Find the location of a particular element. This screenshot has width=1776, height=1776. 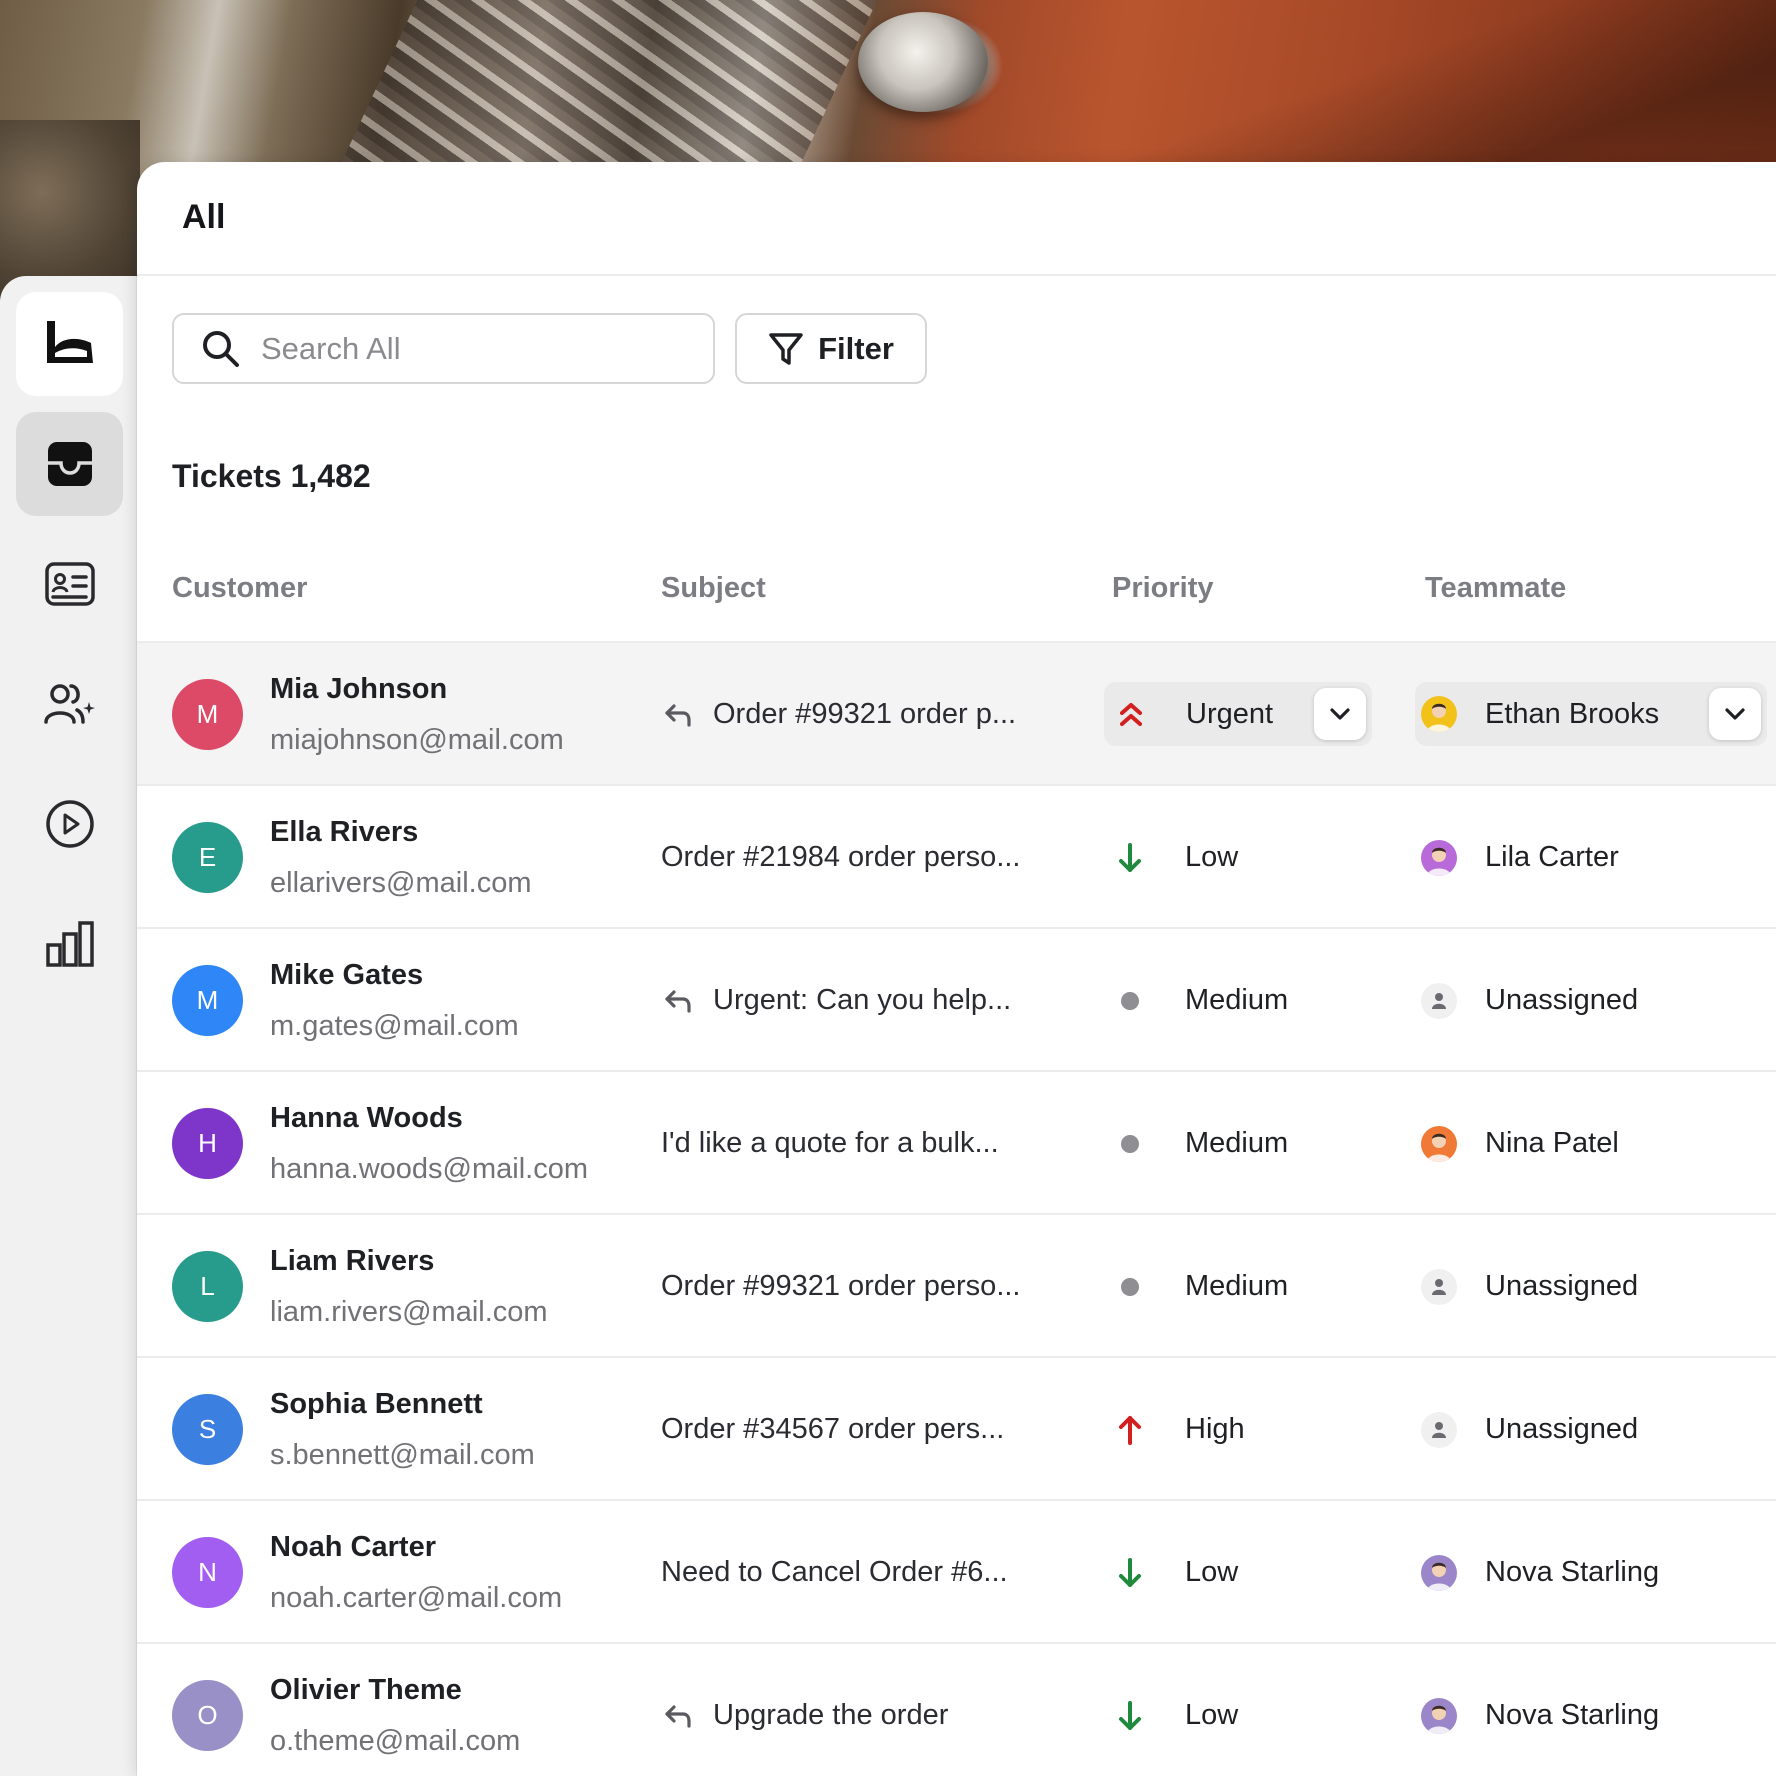

photo-road-area is located at coordinates (70, 210).